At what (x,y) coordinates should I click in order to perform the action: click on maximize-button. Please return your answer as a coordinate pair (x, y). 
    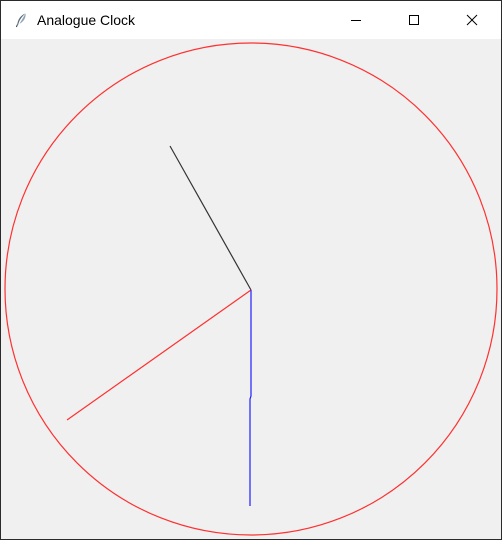
    Looking at the image, I should click on (414, 20).